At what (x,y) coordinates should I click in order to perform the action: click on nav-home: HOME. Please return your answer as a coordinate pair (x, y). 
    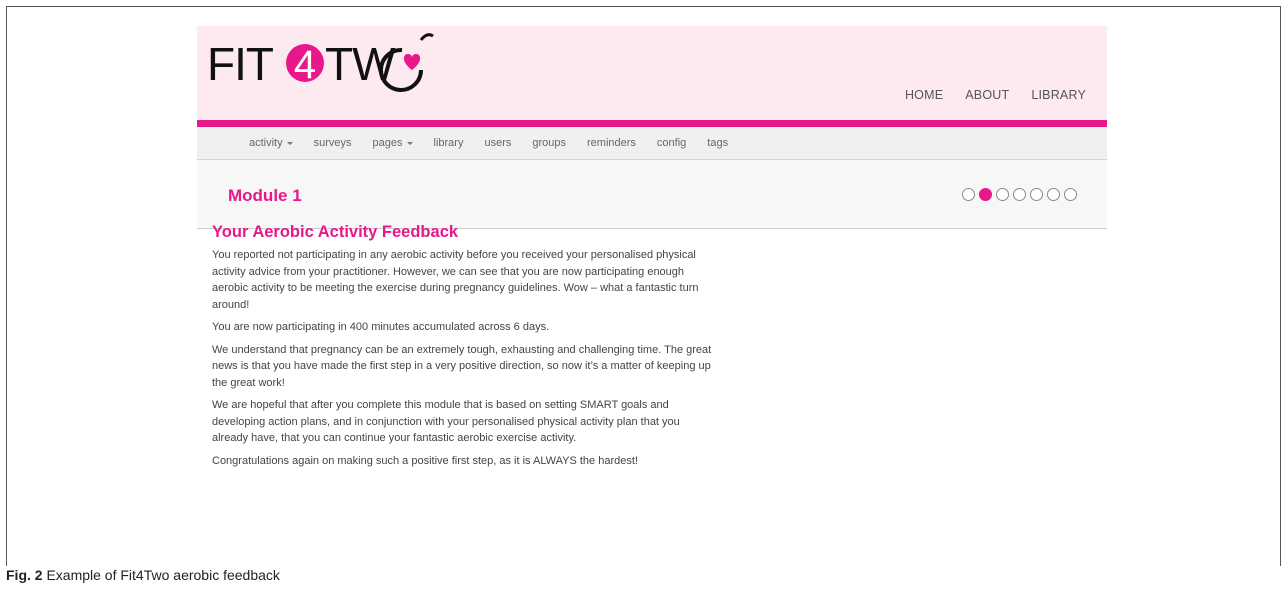
    Looking at the image, I should click on (924, 95).